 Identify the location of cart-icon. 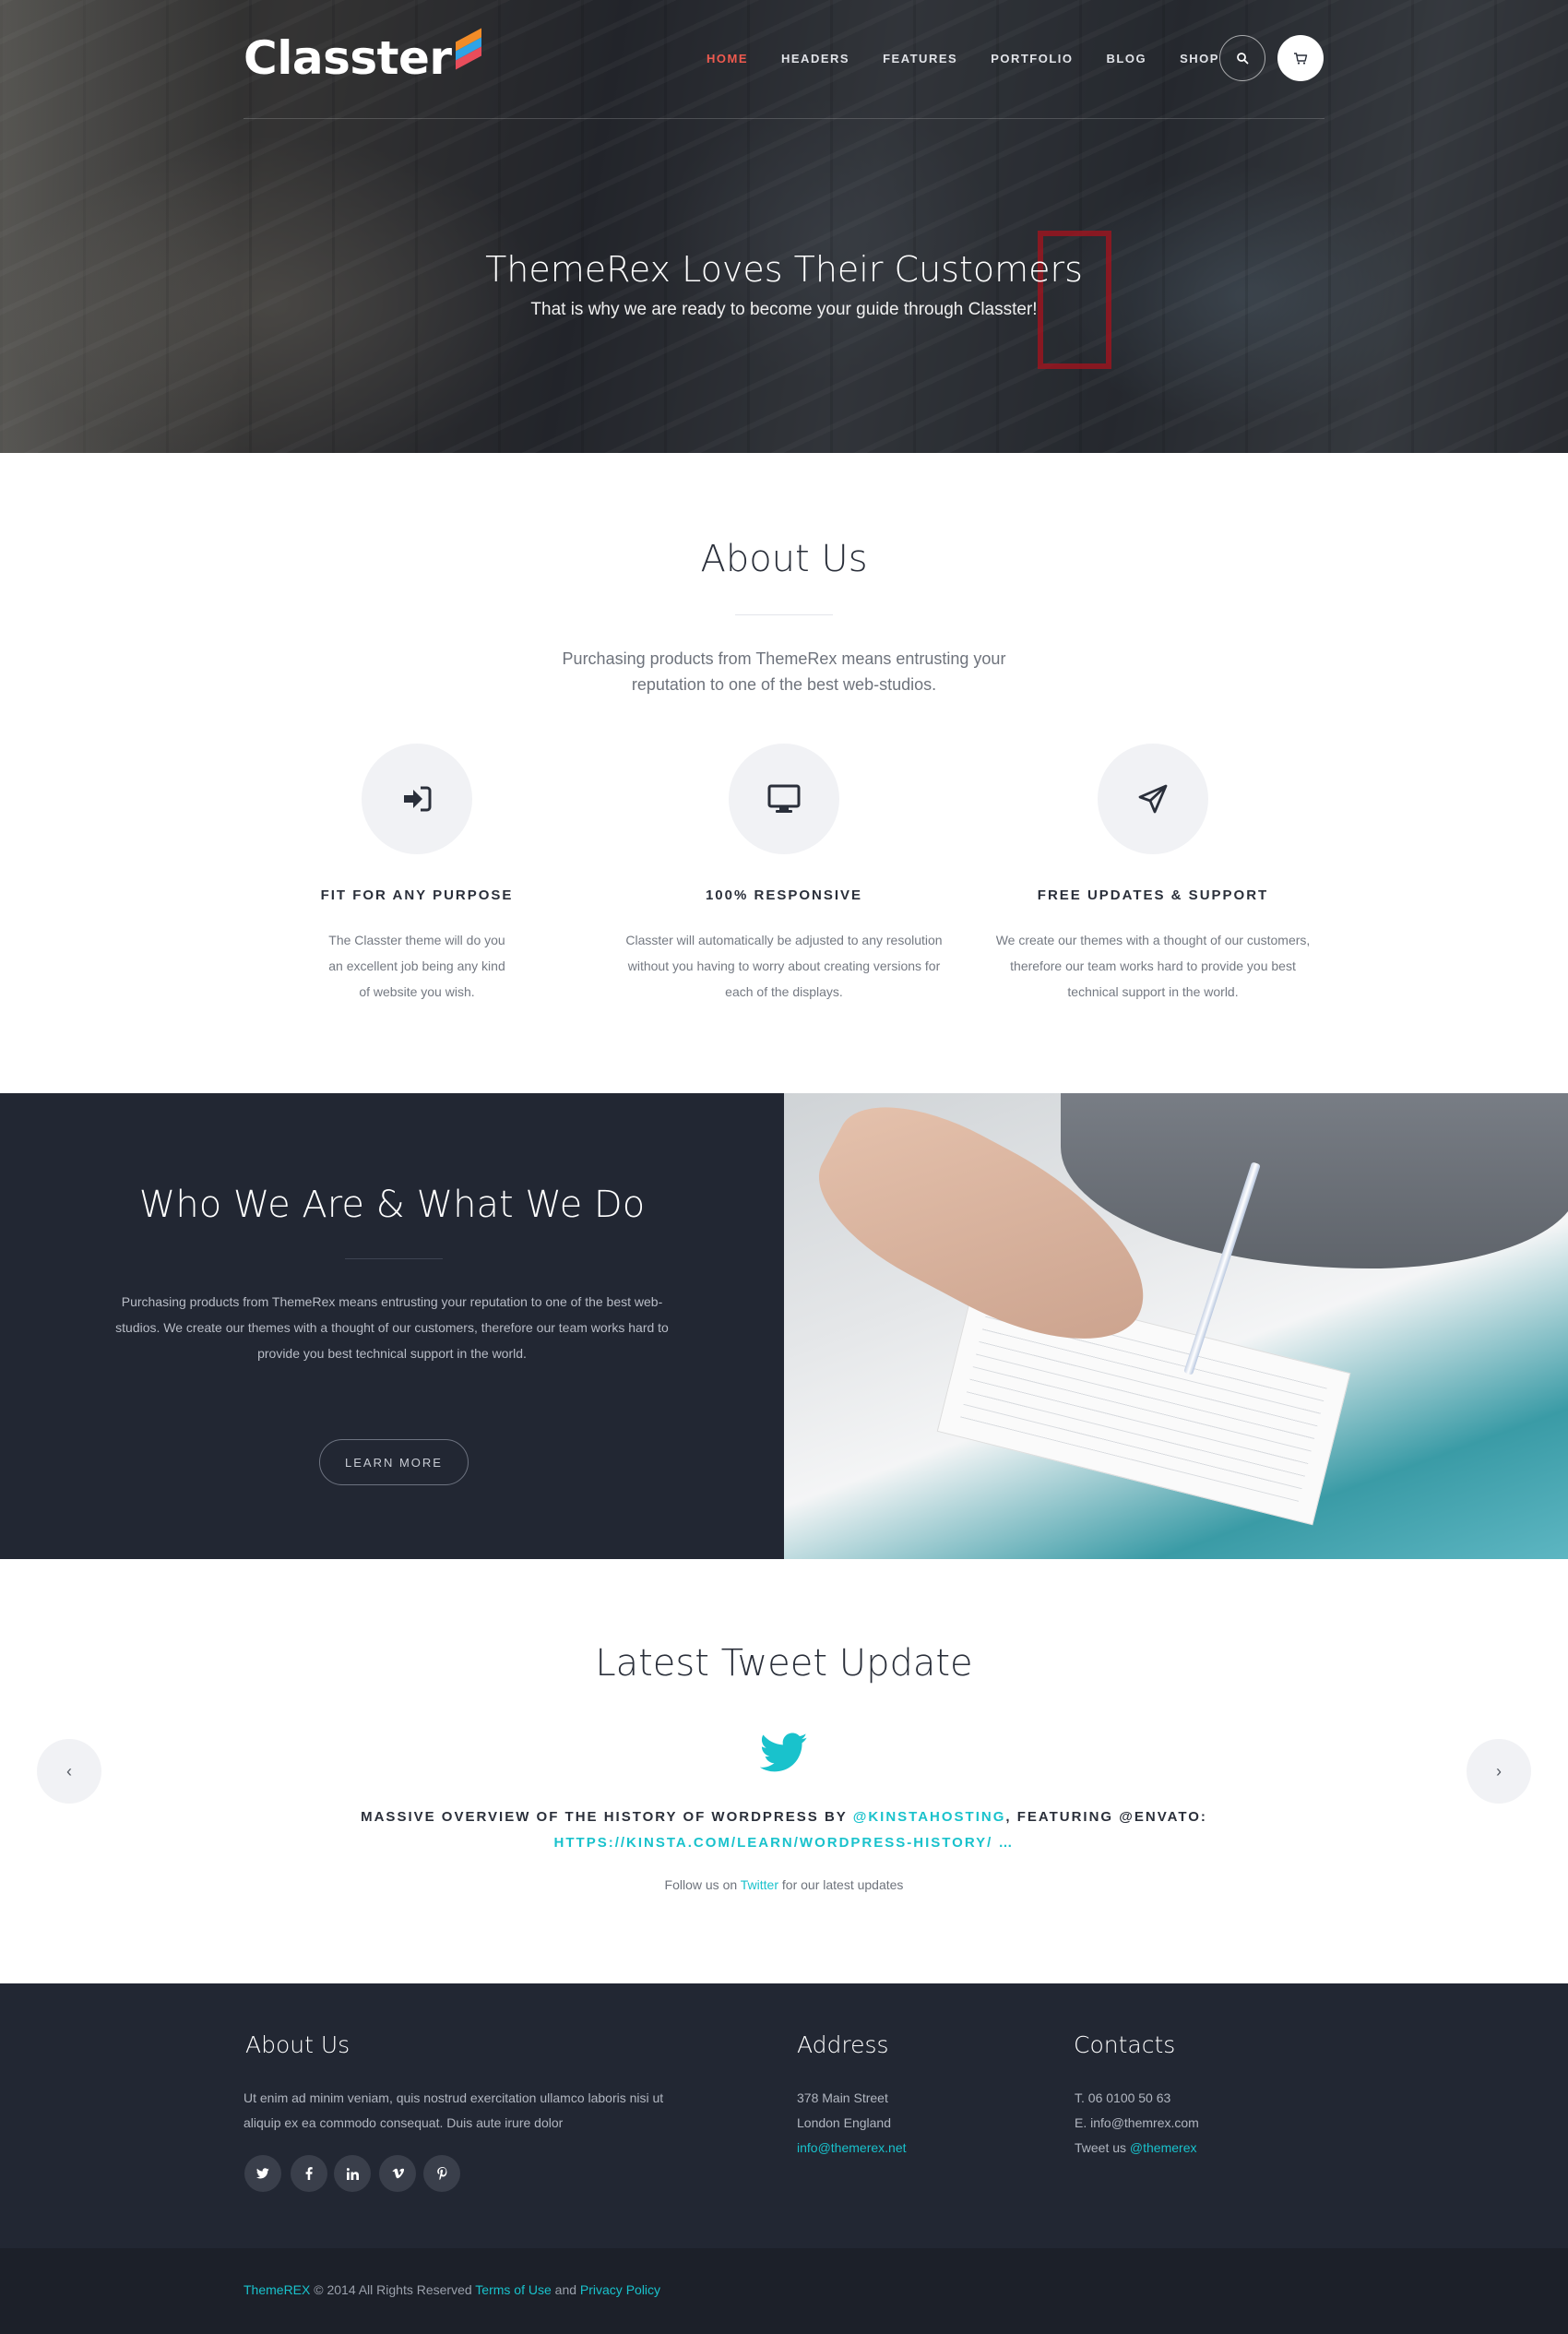
(1301, 59).